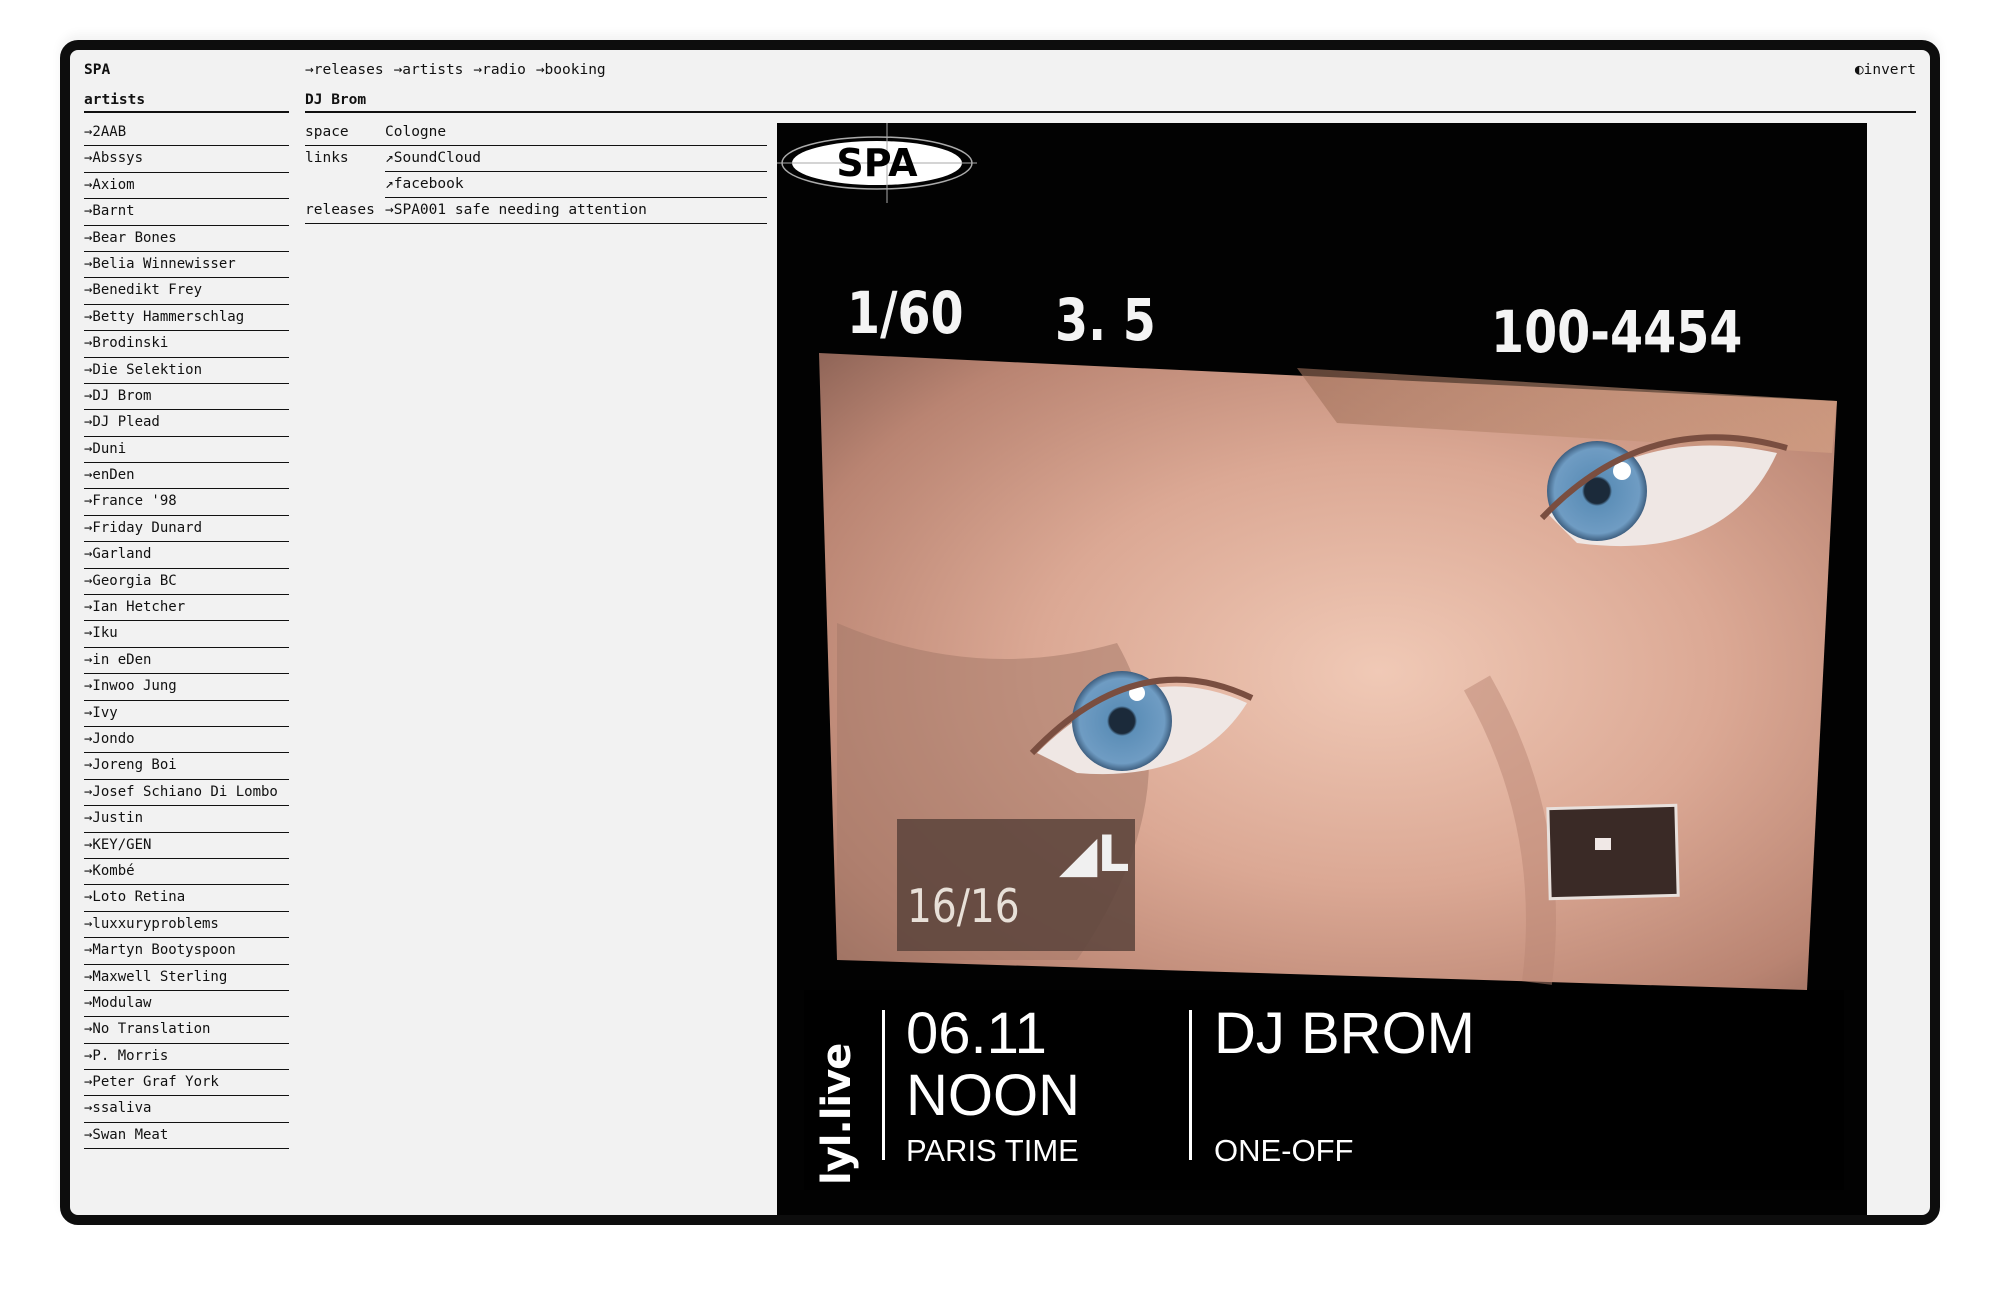 The height and width of the screenshot is (1299, 2000). I want to click on event-artist: DJ BROM, so click(1344, 1033).